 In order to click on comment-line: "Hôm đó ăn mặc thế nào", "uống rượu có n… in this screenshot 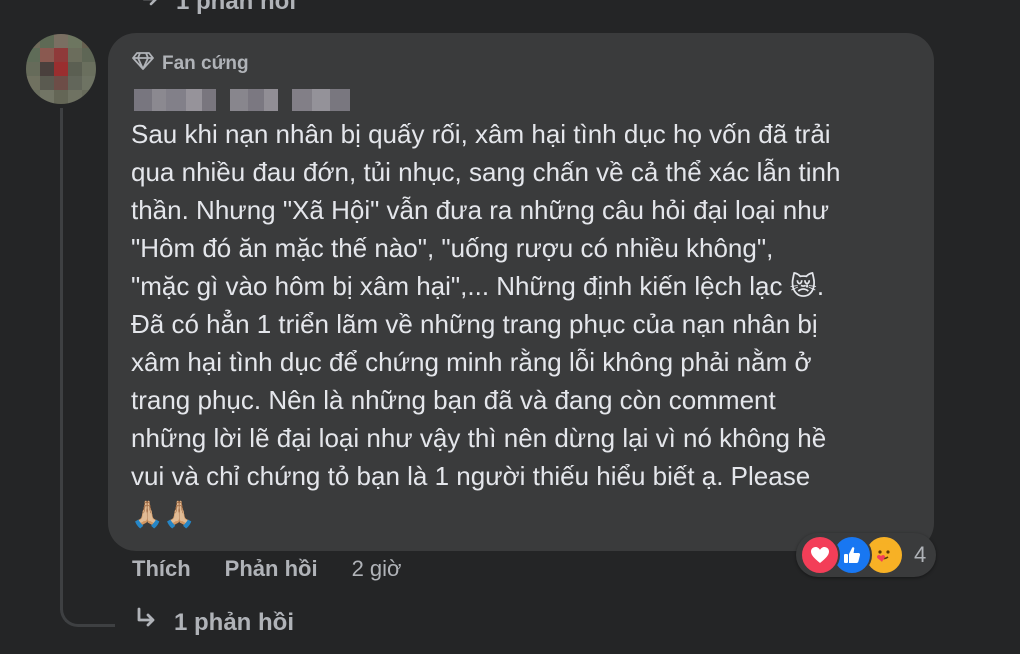, I will do `click(452, 248)`.